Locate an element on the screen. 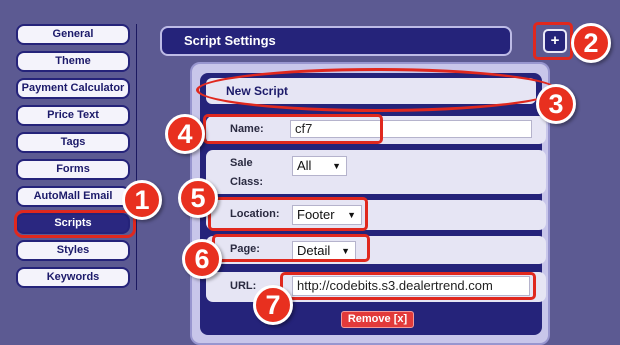 Image resolution: width=620 pixels, height=345 pixels. sidebar-item-general: General is located at coordinates (73, 34).